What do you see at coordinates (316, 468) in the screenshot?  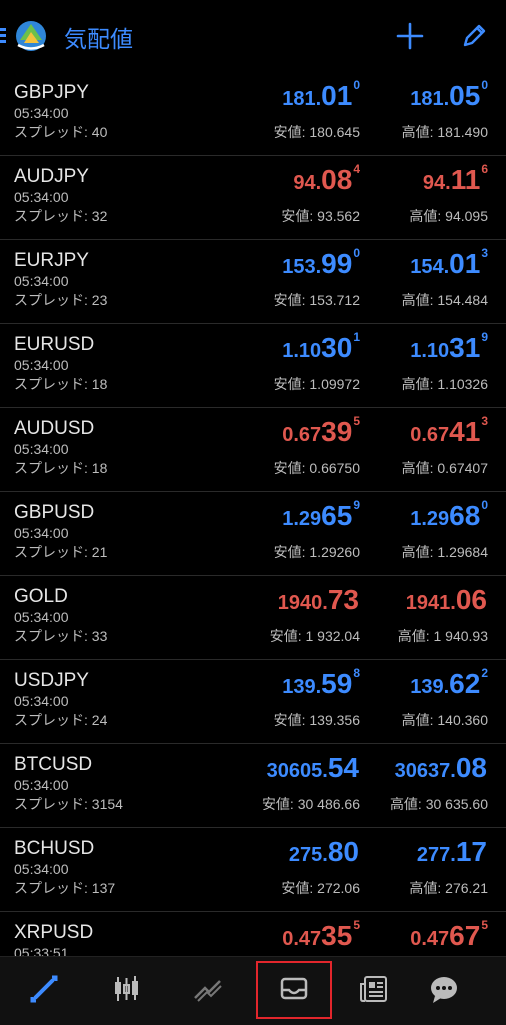 I see `low-value: 安値: 0.66750` at bounding box center [316, 468].